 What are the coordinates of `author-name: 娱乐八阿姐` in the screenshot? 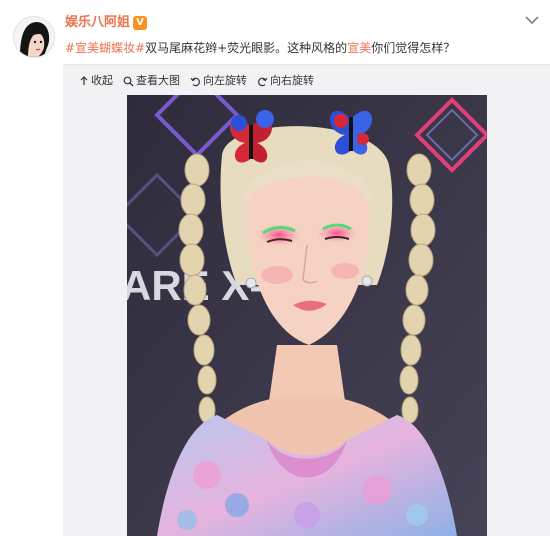 It's located at (97, 23).